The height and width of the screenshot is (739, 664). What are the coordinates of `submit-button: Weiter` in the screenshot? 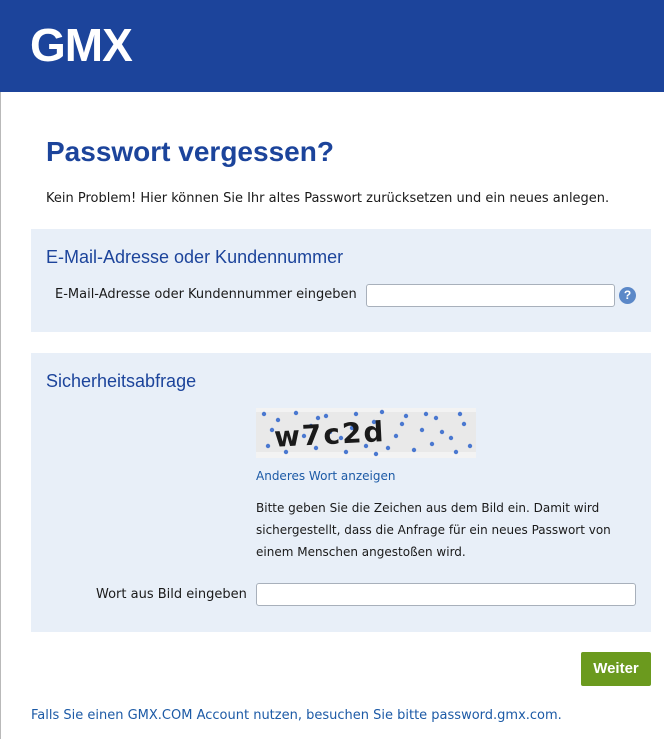 It's located at (616, 669).